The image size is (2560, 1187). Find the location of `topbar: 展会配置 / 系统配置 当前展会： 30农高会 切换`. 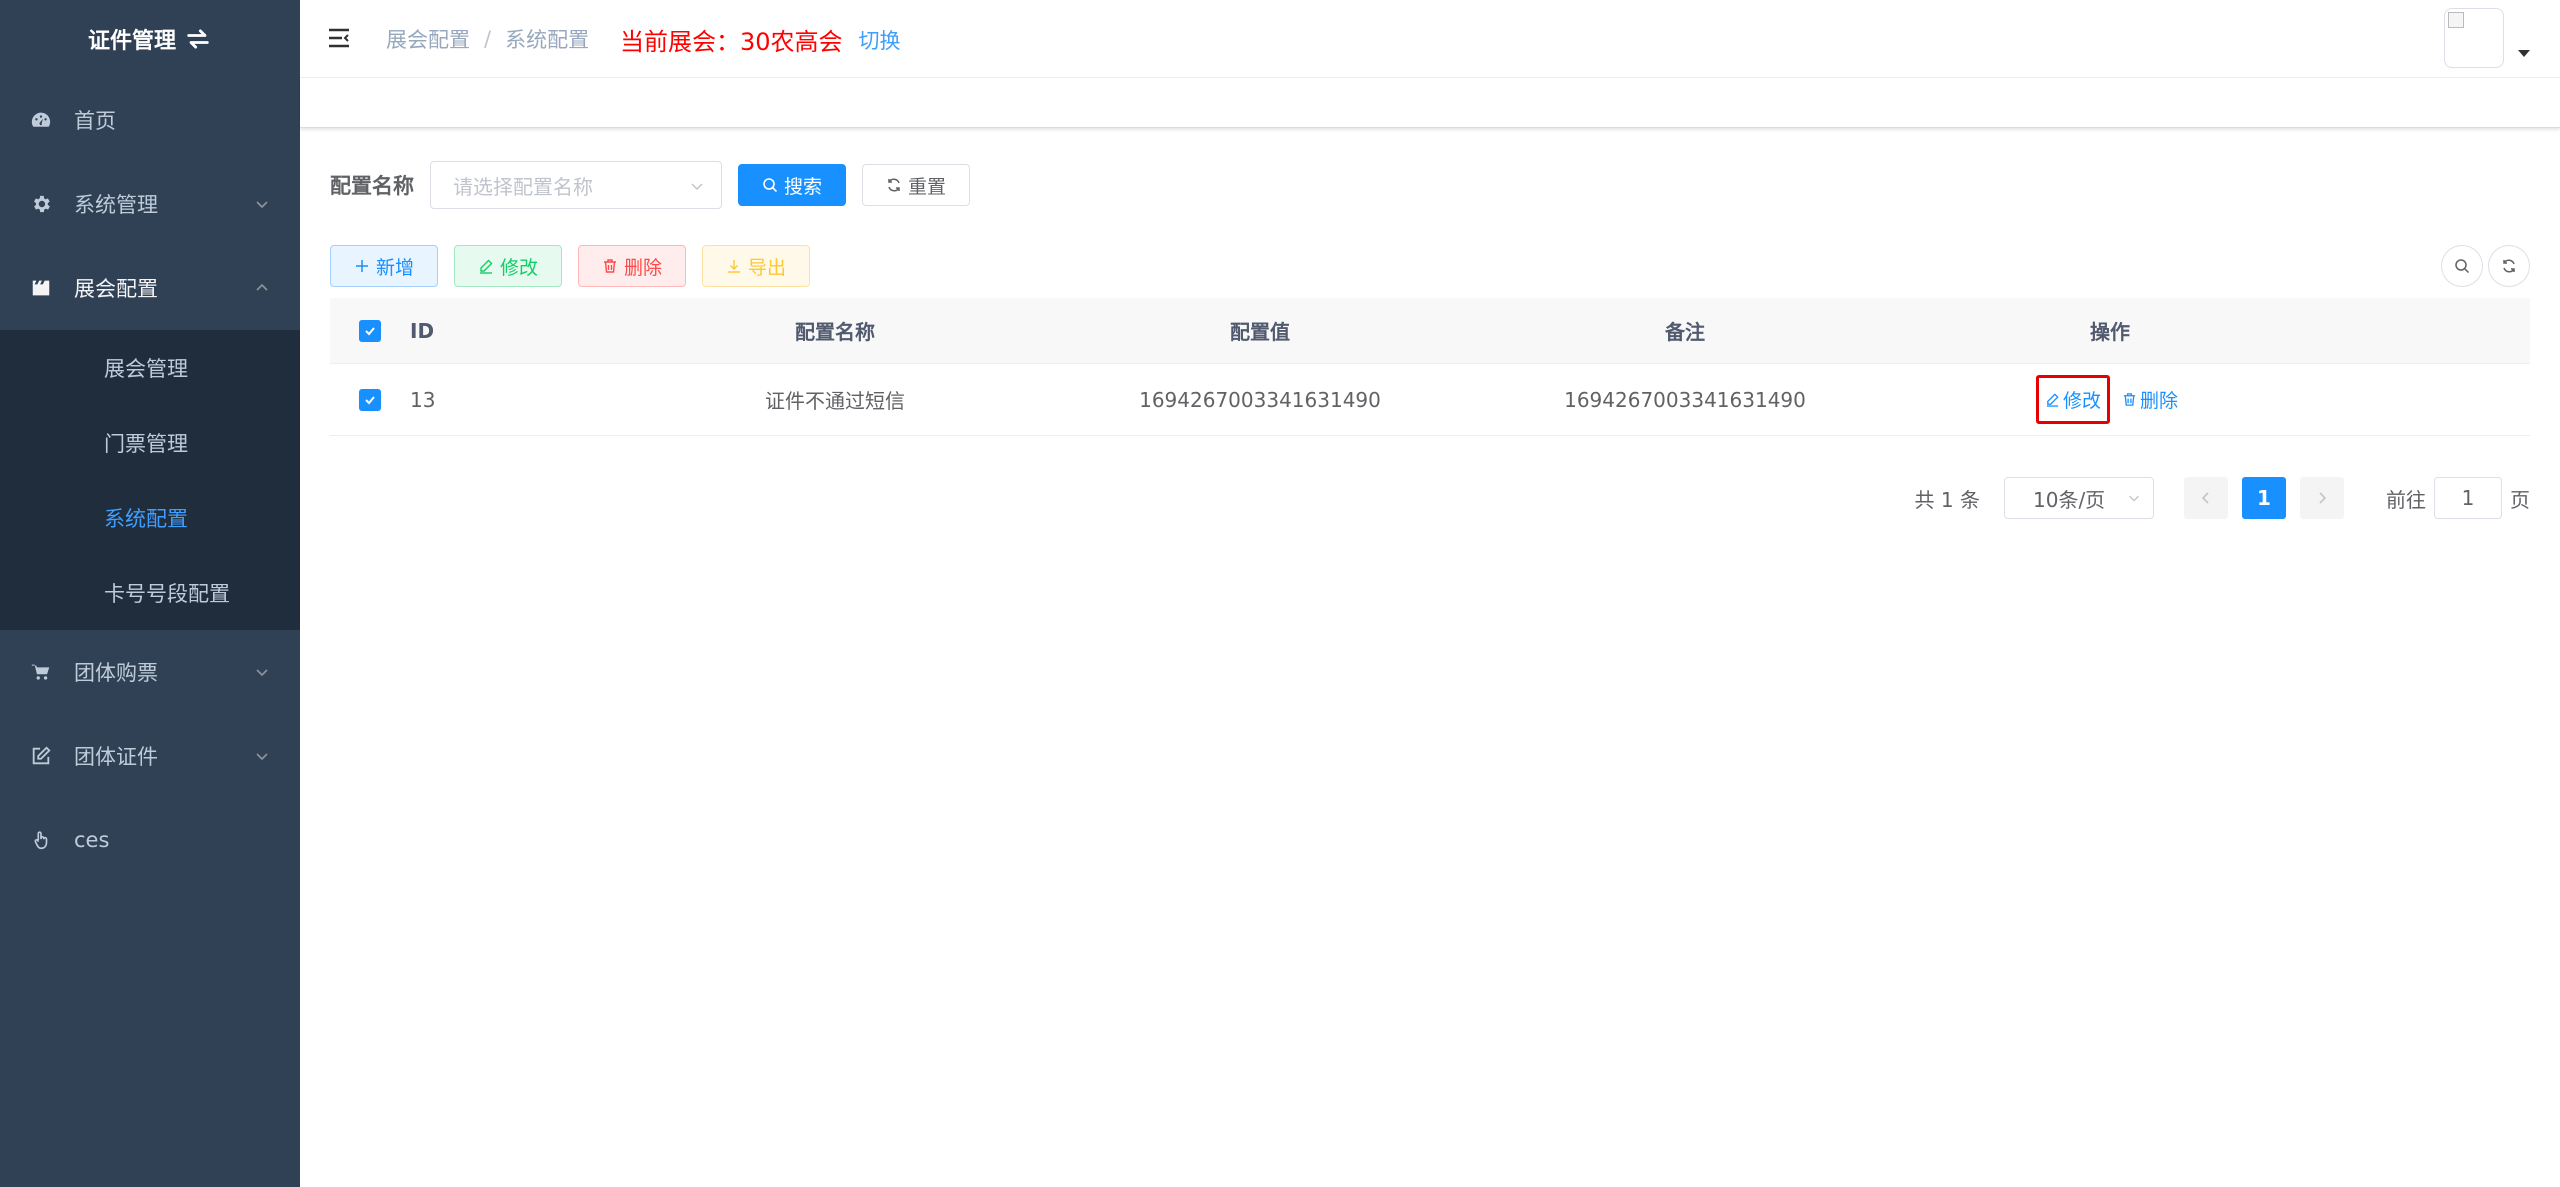

topbar: 展会配置 / 系统配置 当前展会： 30农高会 切换 is located at coordinates (1430, 39).